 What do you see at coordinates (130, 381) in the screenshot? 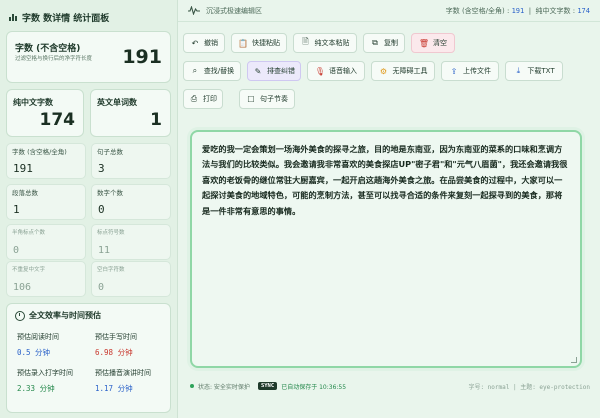
I see `efficiency-item: 预估播音演讲时间 1.17 分钟` at bounding box center [130, 381].